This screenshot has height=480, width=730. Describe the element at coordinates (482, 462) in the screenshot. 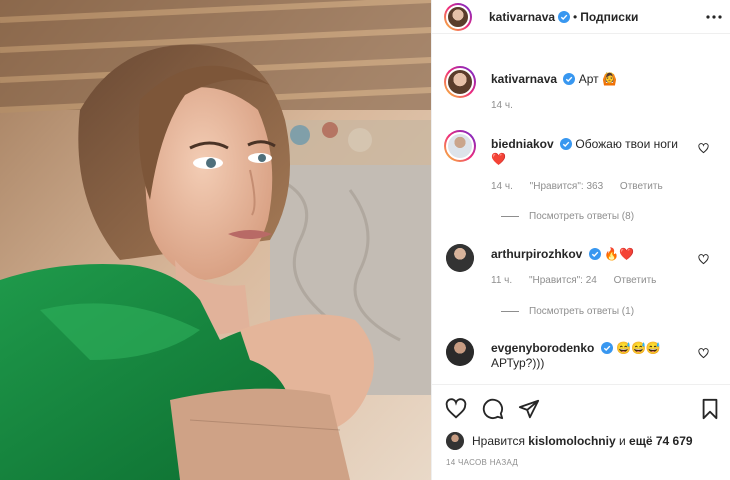

I see `post-time-ago: 14 ЧАСОВ НАЗАД` at that location.